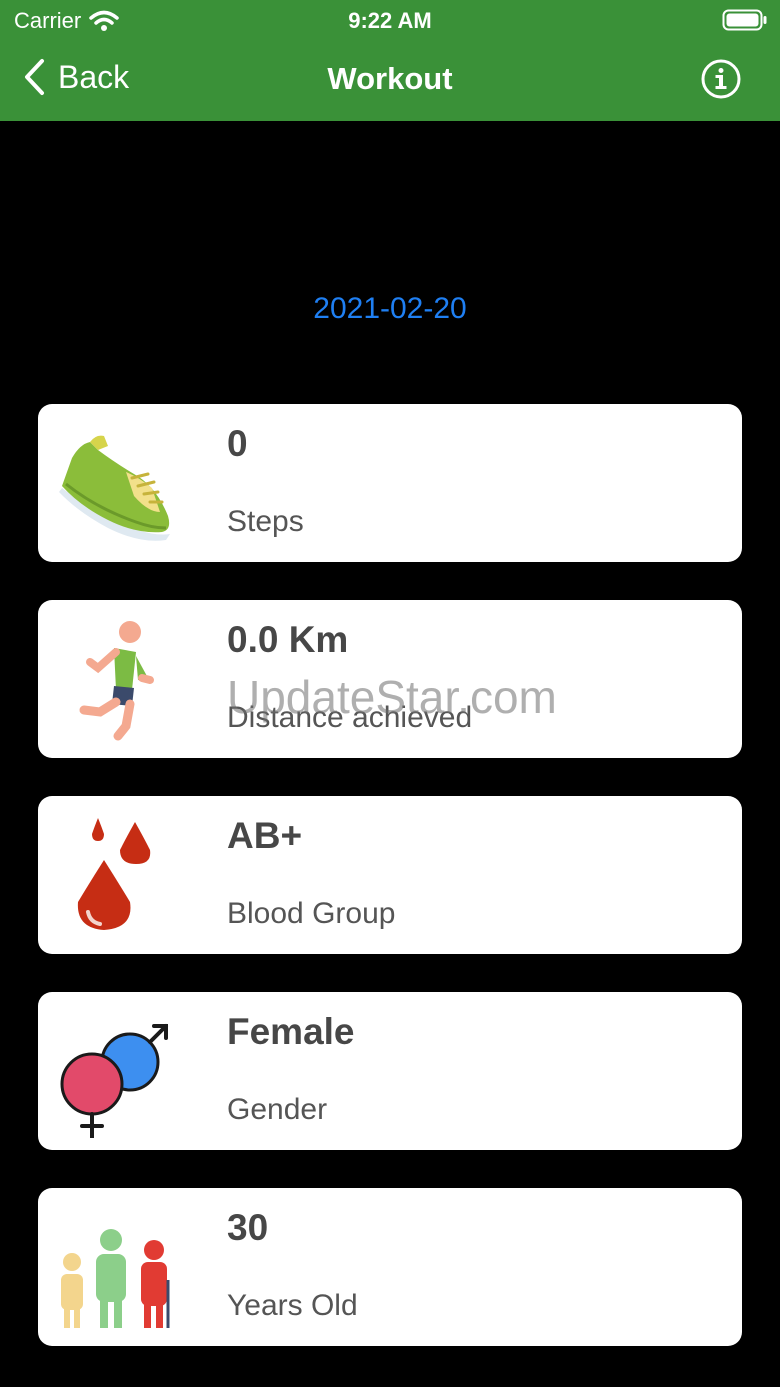 The image size is (780, 1387). What do you see at coordinates (390, 875) in the screenshot?
I see `blood-group-card: AB+ Blood Group` at bounding box center [390, 875].